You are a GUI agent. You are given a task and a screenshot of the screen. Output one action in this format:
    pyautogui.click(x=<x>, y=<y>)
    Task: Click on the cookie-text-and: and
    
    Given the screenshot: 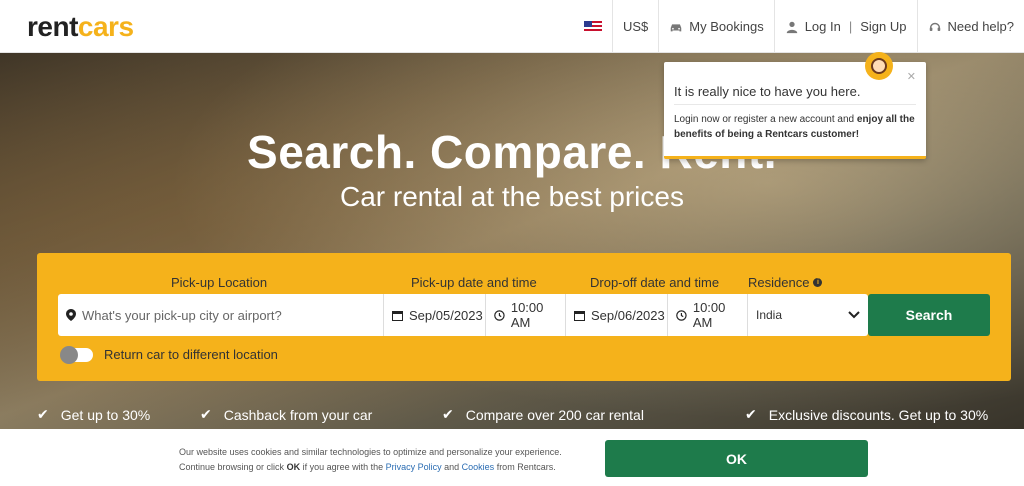 What is the action you would take?
    pyautogui.click(x=451, y=467)
    